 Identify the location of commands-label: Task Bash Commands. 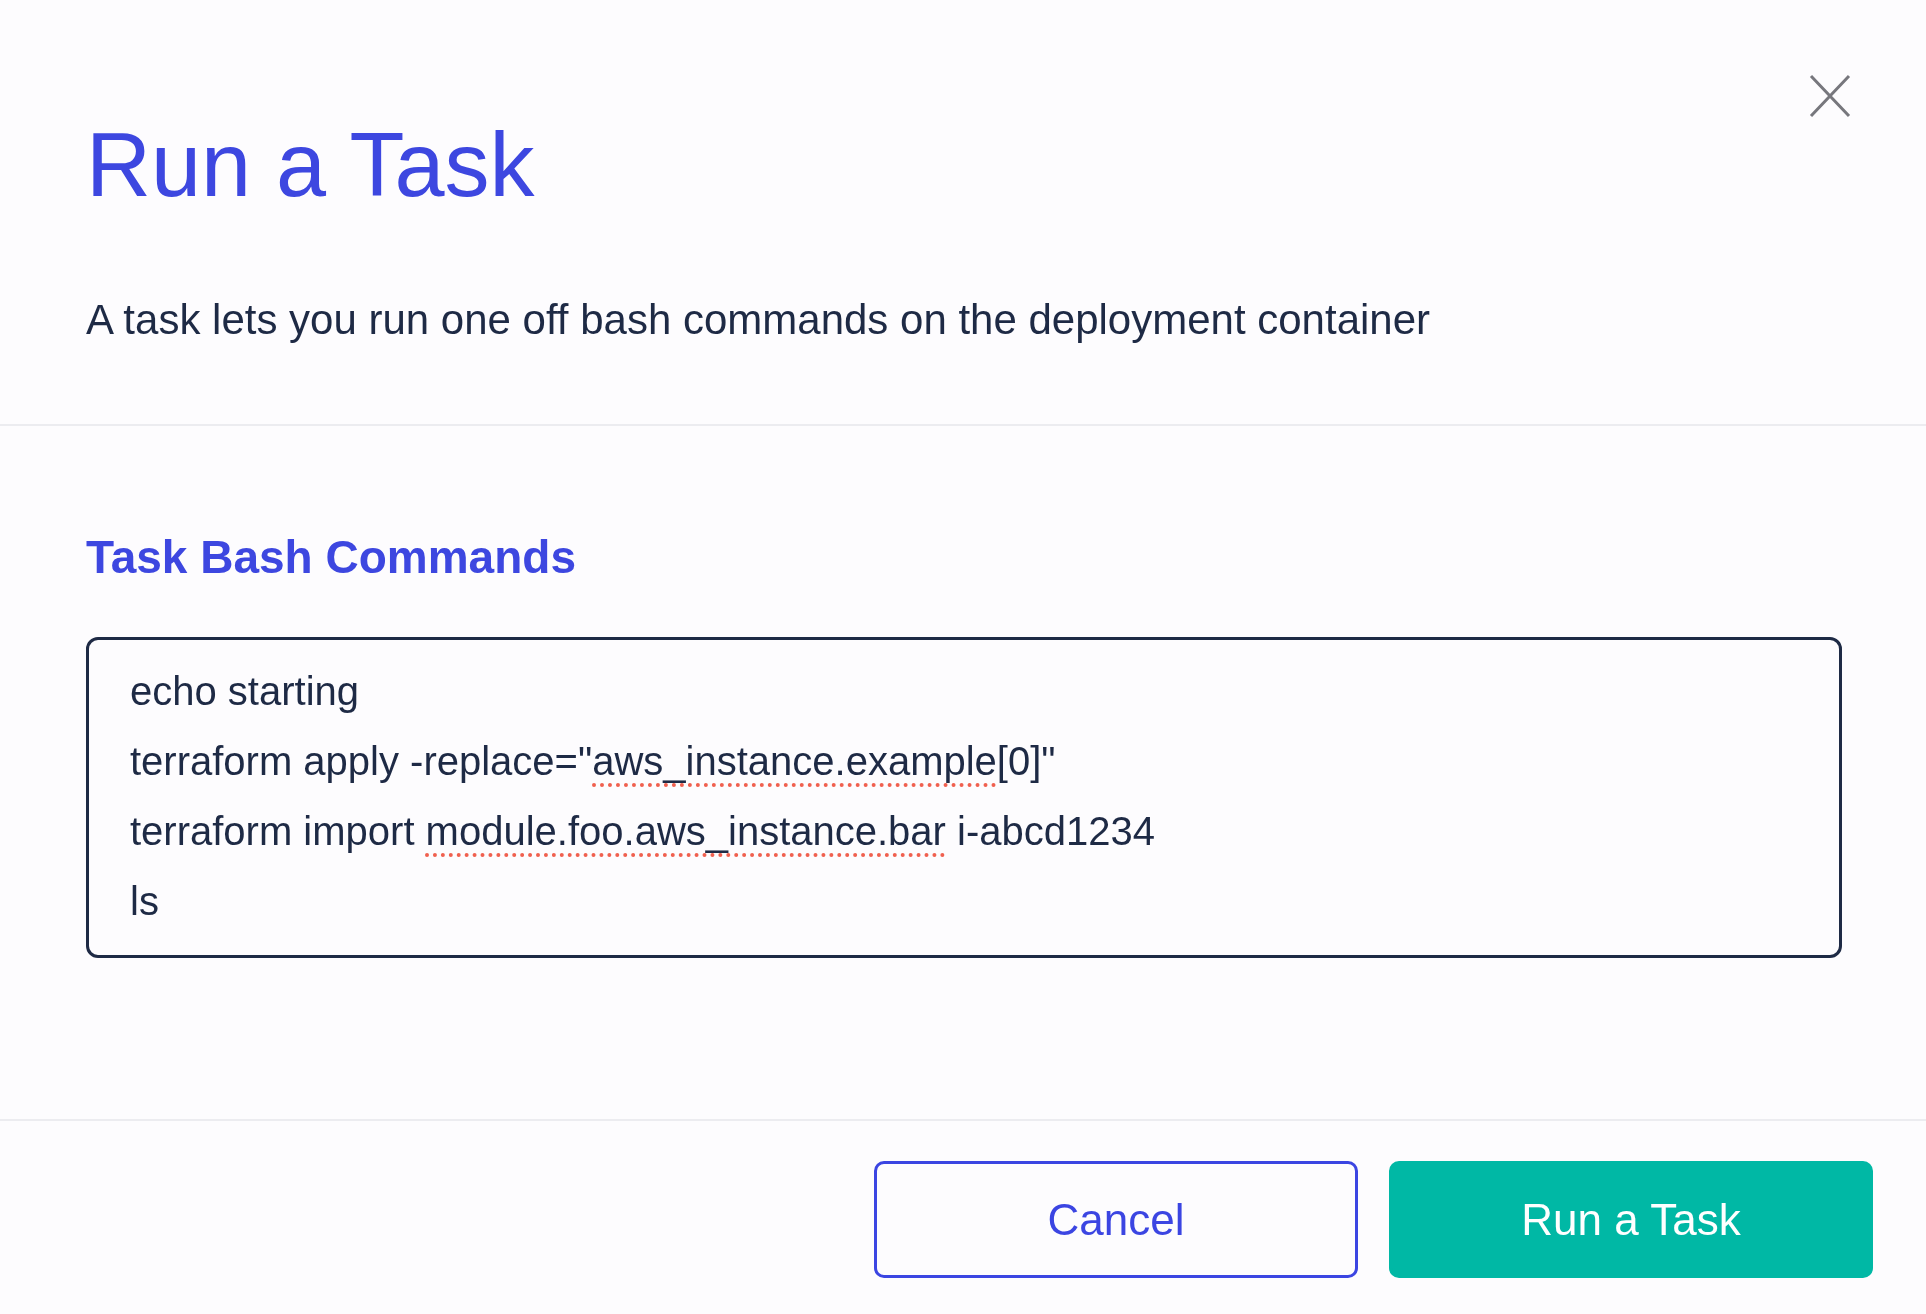
(331, 557).